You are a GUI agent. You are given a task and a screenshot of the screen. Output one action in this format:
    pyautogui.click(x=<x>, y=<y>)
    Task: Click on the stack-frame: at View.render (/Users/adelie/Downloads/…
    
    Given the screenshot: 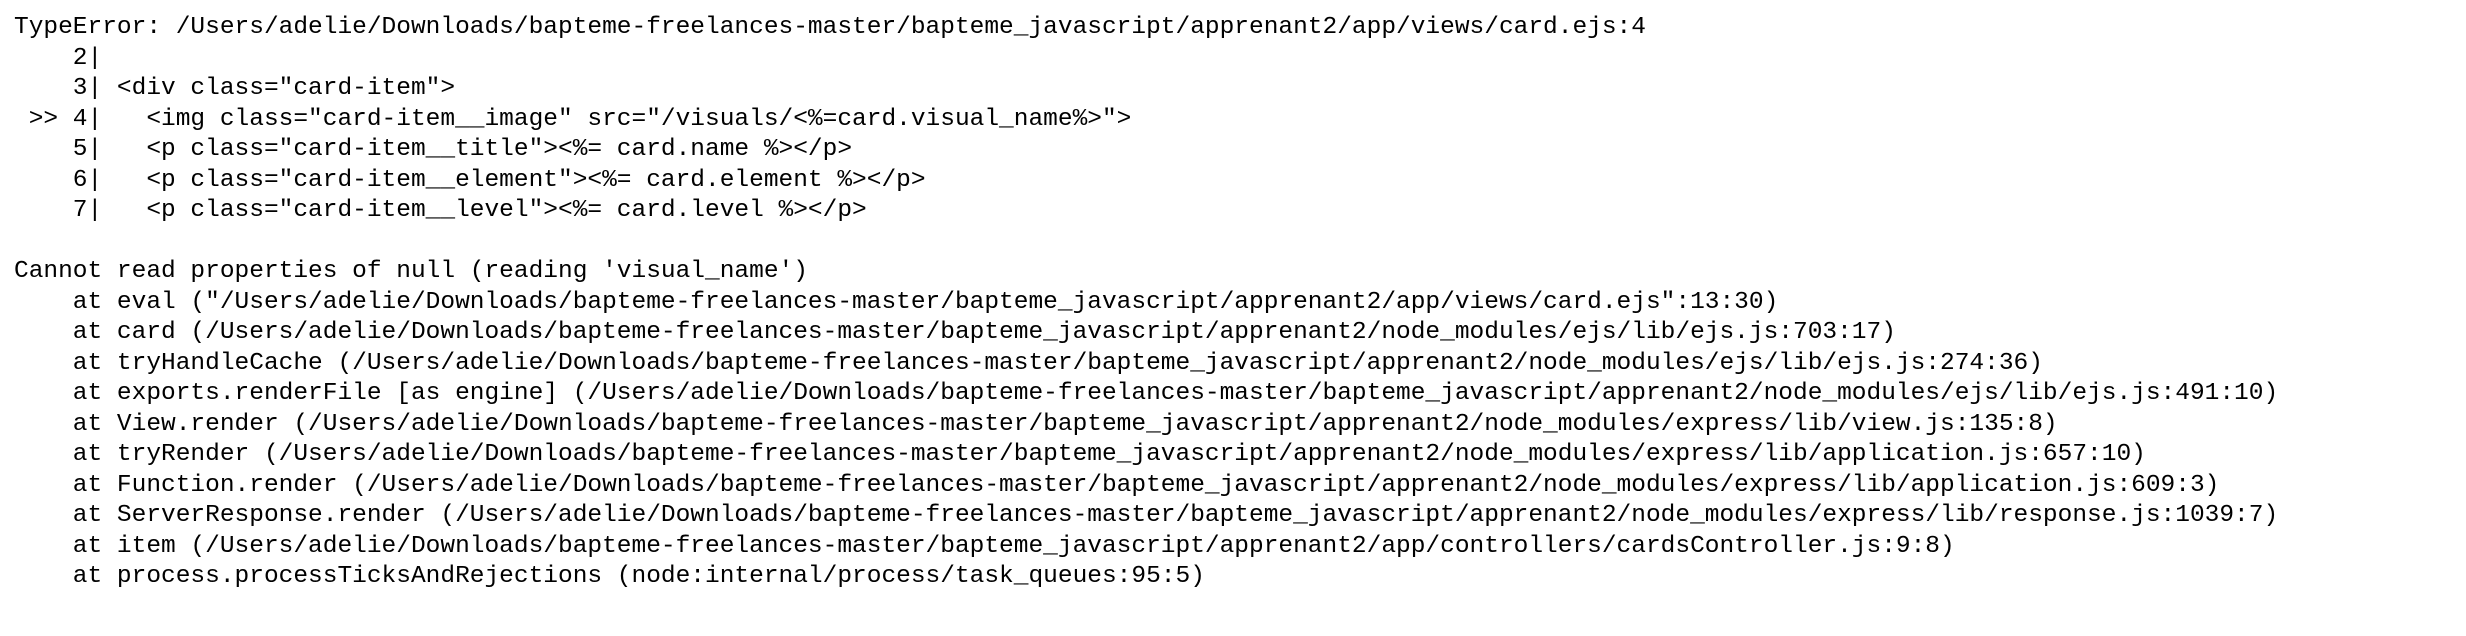 What is the action you would take?
    pyautogui.click(x=1036, y=424)
    